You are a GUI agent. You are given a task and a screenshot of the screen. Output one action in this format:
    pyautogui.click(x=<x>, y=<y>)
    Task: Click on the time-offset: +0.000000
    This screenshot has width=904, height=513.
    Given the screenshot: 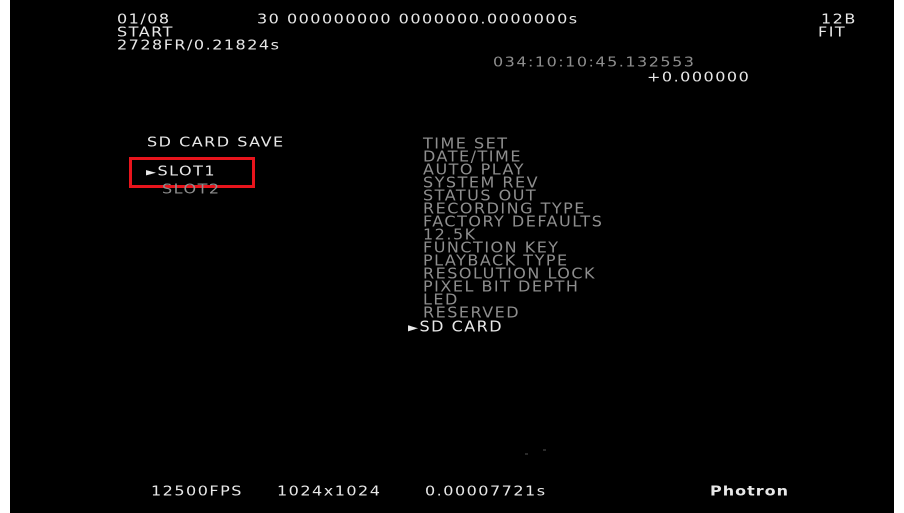 What is the action you would take?
    pyautogui.click(x=699, y=77)
    